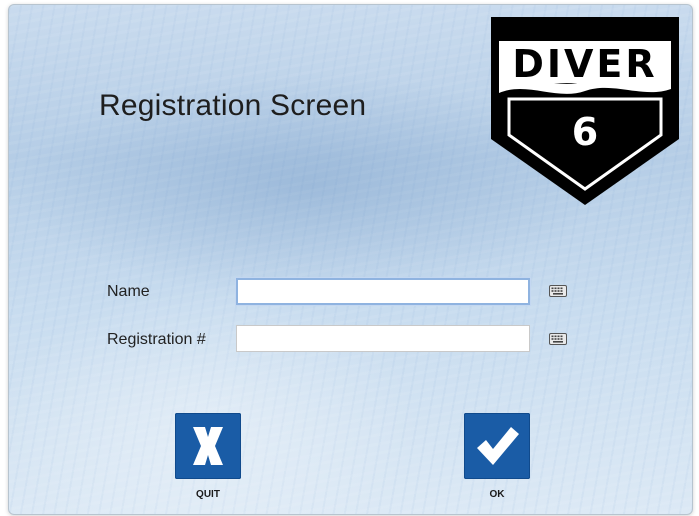 The width and height of the screenshot is (699, 516). Describe the element at coordinates (383, 291) in the screenshot. I see `name-input` at that location.